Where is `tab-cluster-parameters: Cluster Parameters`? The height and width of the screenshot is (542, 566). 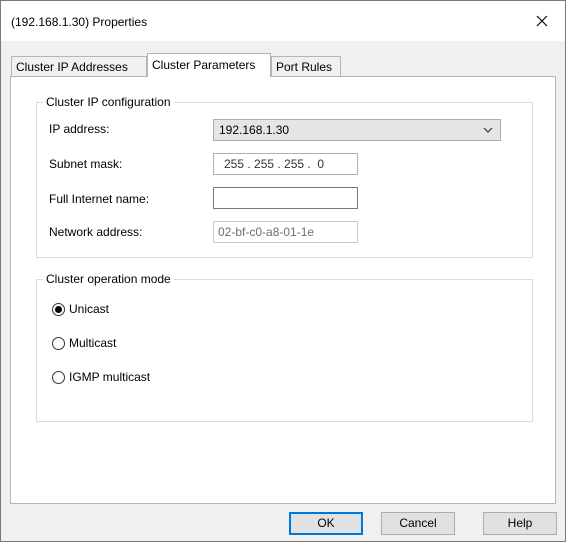
tab-cluster-parameters: Cluster Parameters is located at coordinates (209, 65).